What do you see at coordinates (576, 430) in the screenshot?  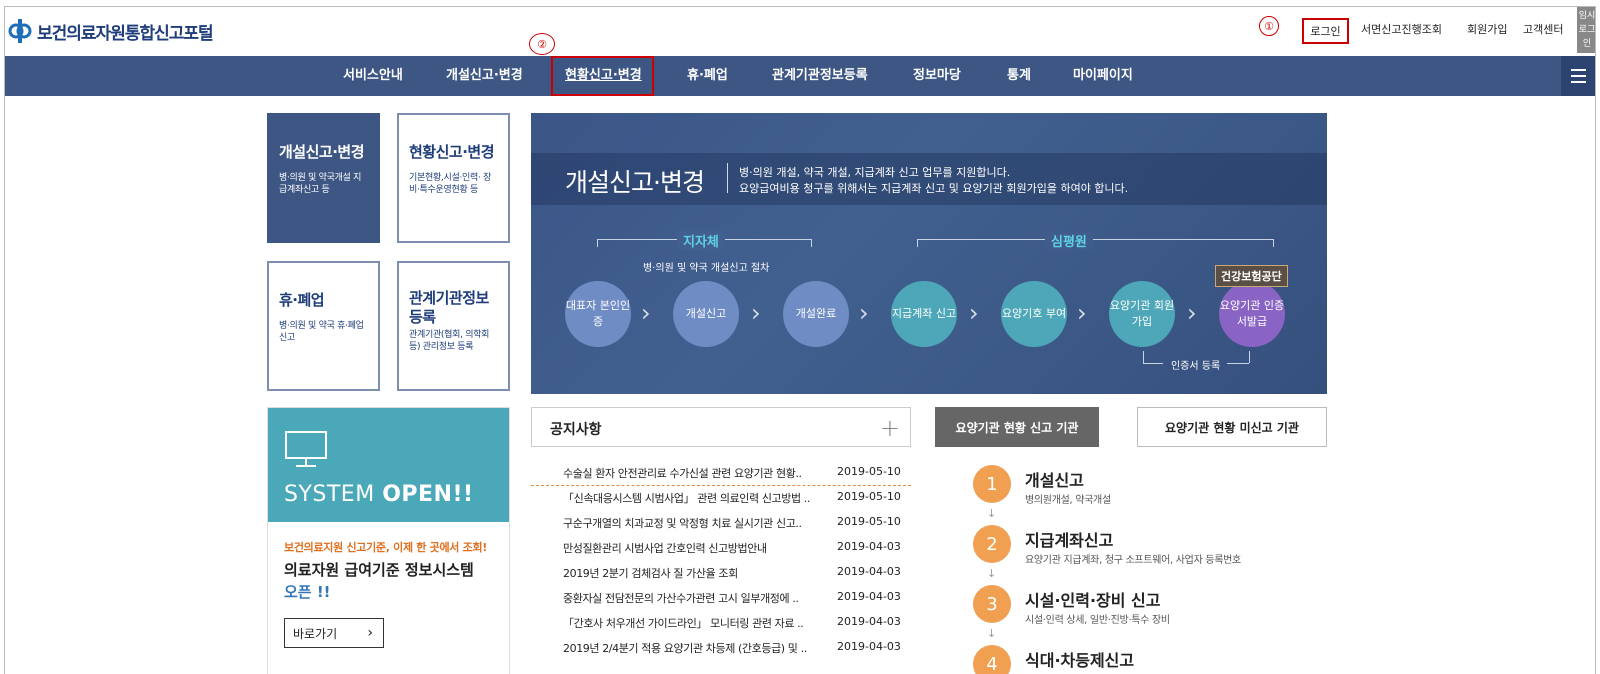 I see `notice-title: 공지사항` at bounding box center [576, 430].